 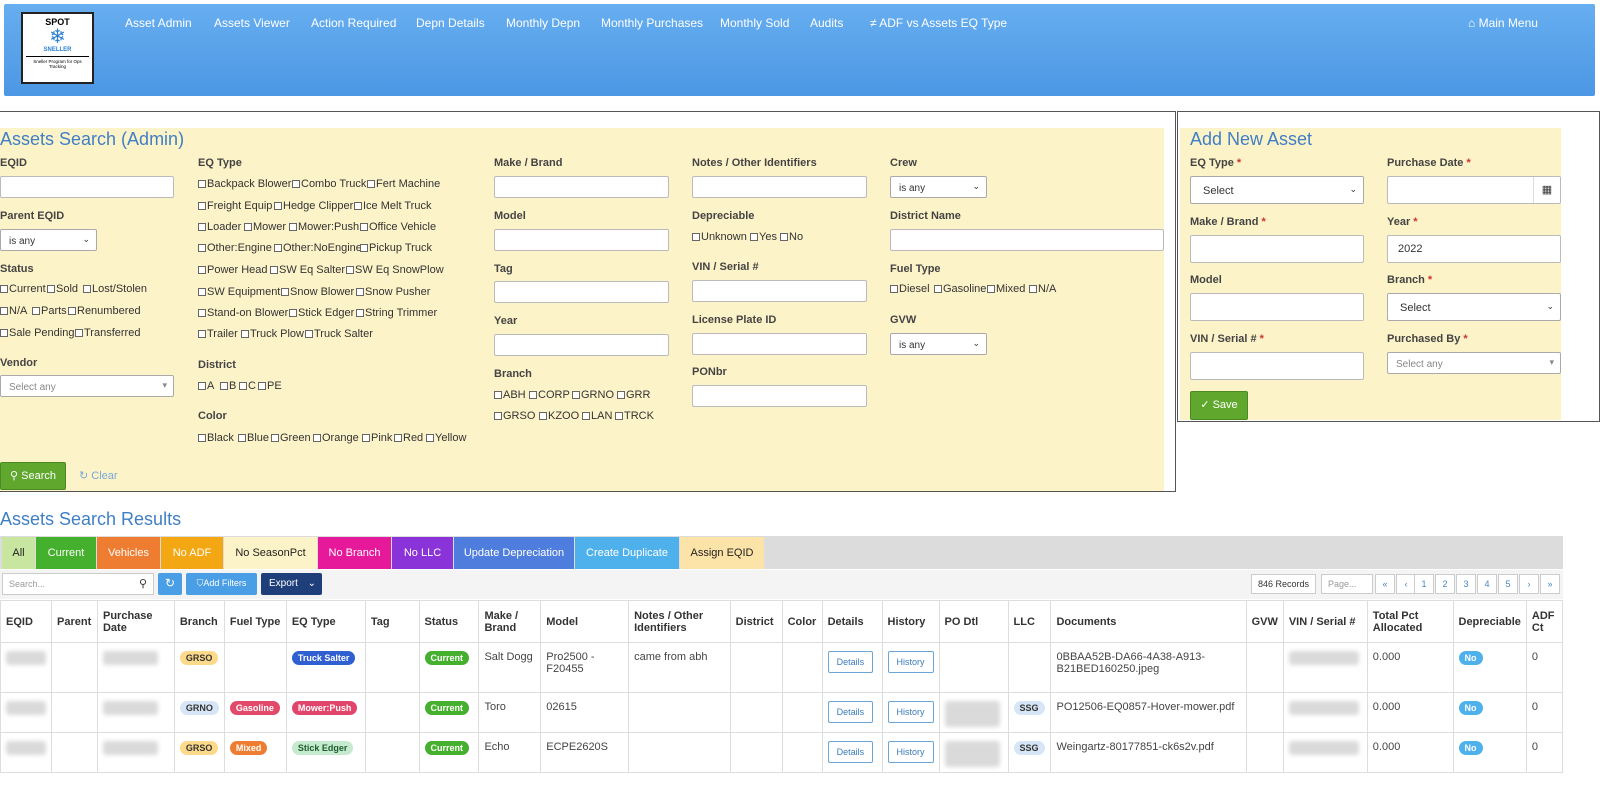 I want to click on col-po-dtl: PO Dtl, so click(x=973, y=621).